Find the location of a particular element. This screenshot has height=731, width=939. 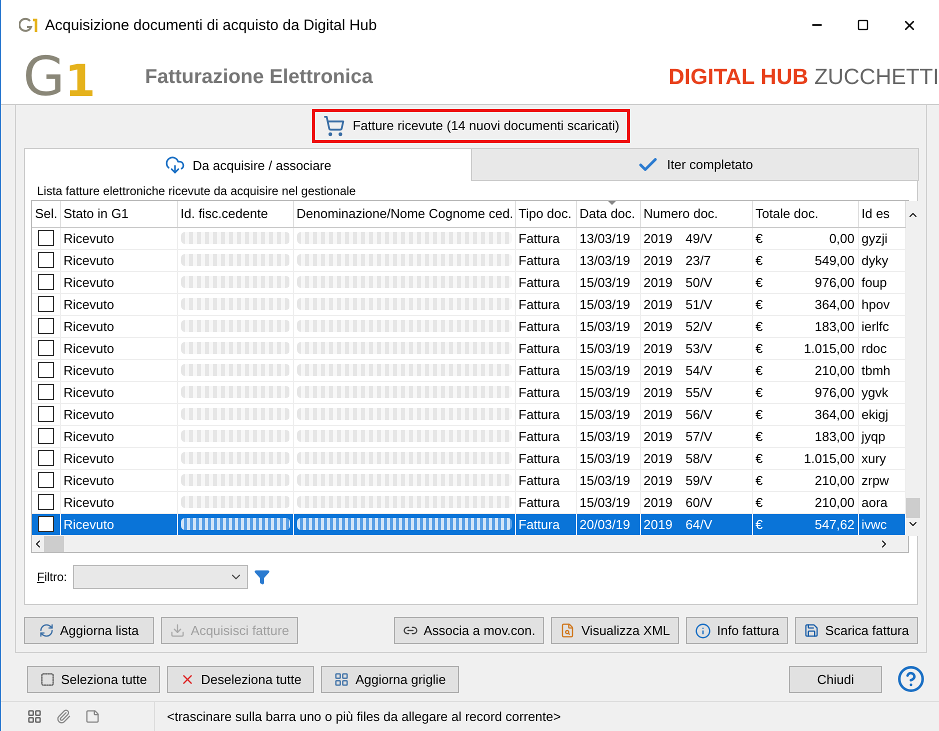

amount-text: 0,00 is located at coordinates (841, 238).